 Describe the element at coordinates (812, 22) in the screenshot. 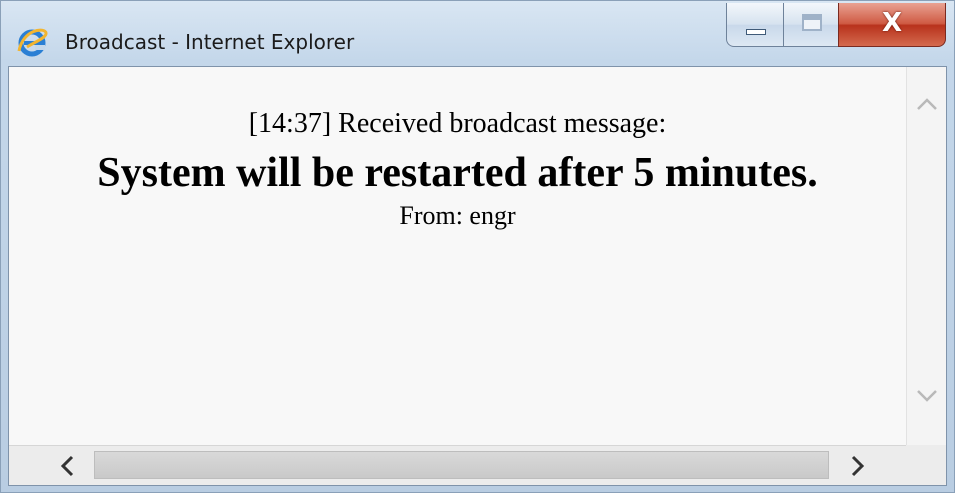

I see `maximize-icon` at that location.